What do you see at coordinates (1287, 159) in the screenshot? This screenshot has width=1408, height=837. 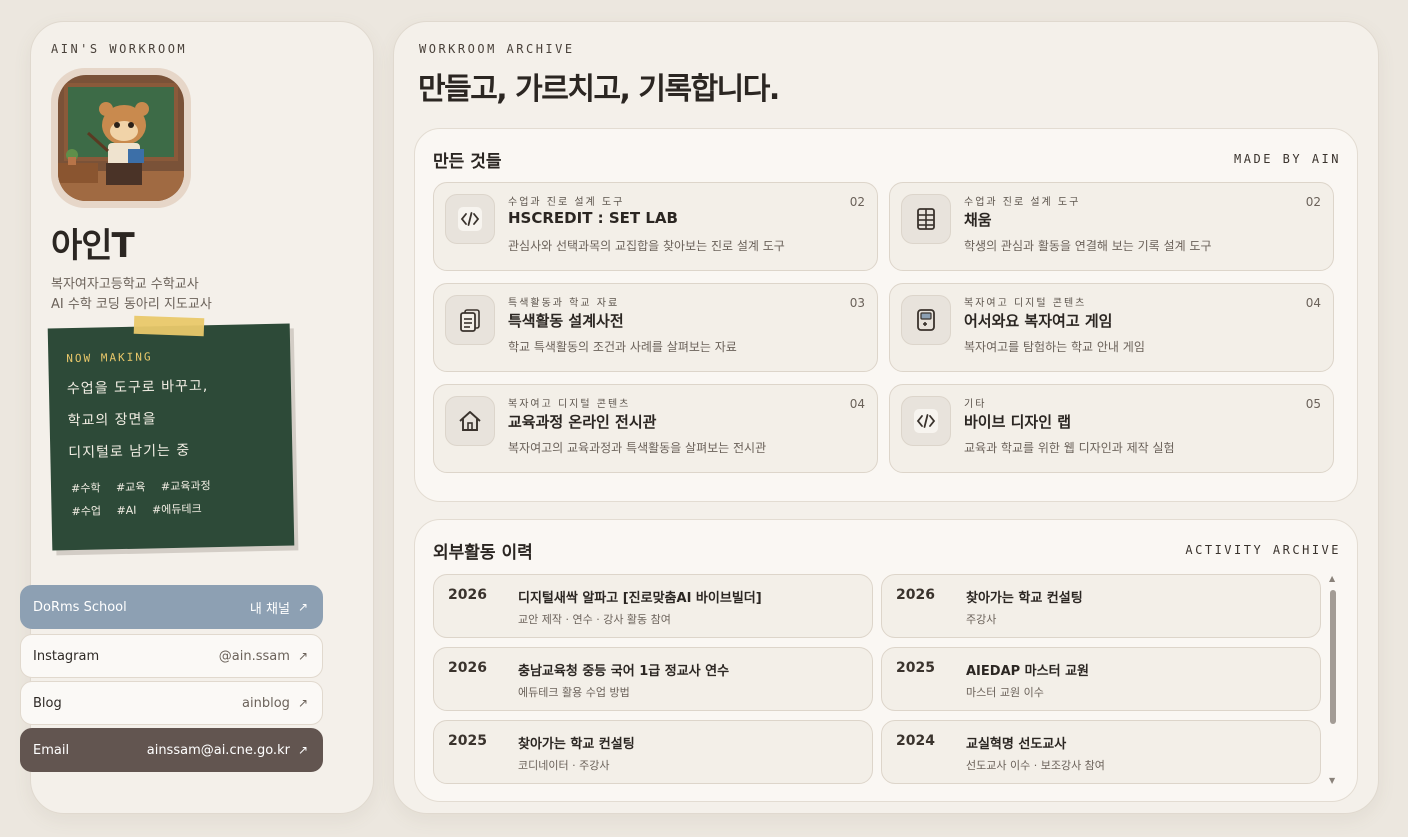 I see `section-tag: MADE BY AIN` at bounding box center [1287, 159].